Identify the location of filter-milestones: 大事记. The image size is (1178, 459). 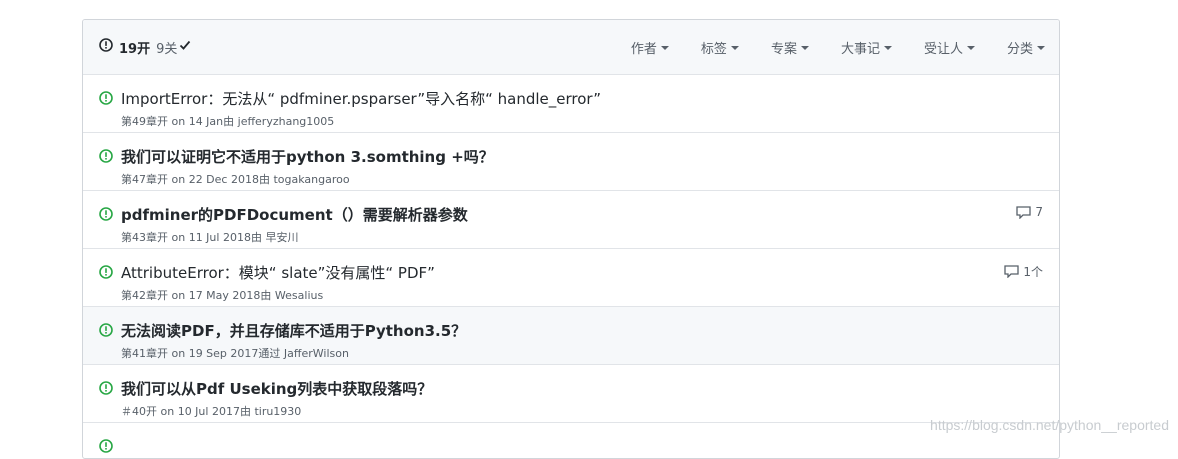
(866, 47).